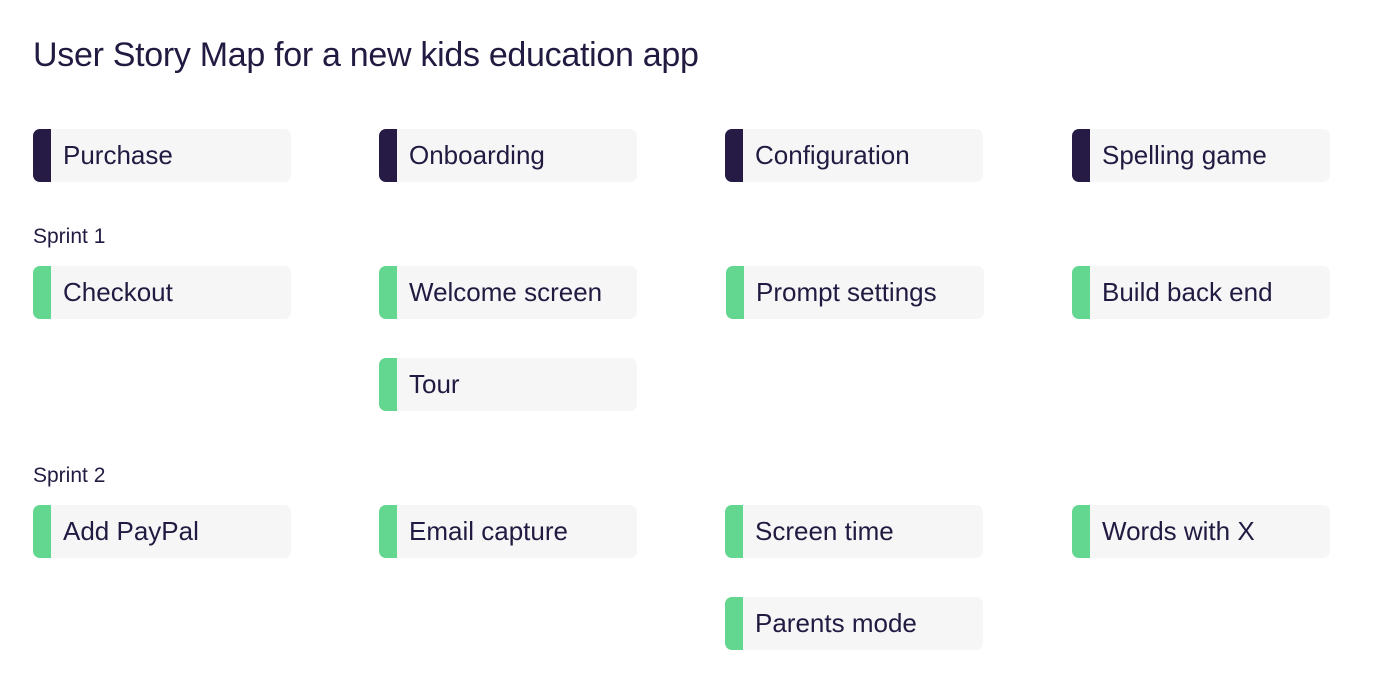  I want to click on card-label: Spelling game, so click(1184, 155).